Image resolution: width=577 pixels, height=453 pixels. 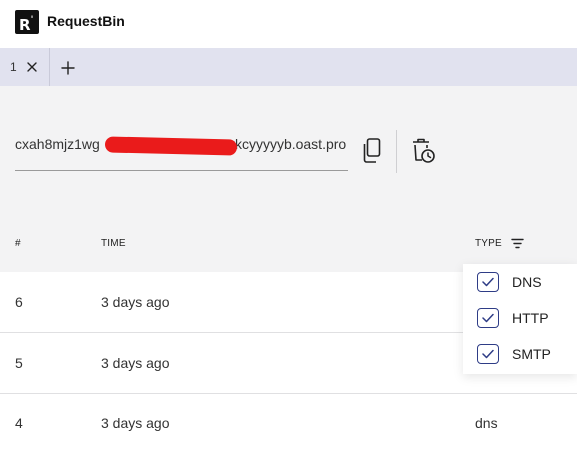 What do you see at coordinates (19, 302) in the screenshot?
I see `row-index: 6` at bounding box center [19, 302].